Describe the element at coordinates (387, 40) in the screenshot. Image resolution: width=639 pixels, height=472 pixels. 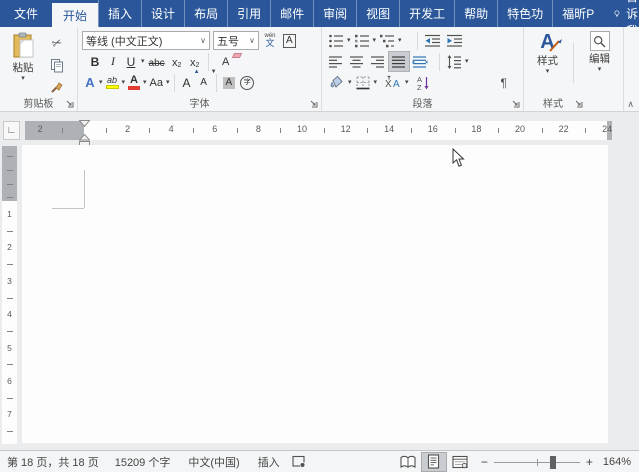
I see `multilevel-list-button` at that location.